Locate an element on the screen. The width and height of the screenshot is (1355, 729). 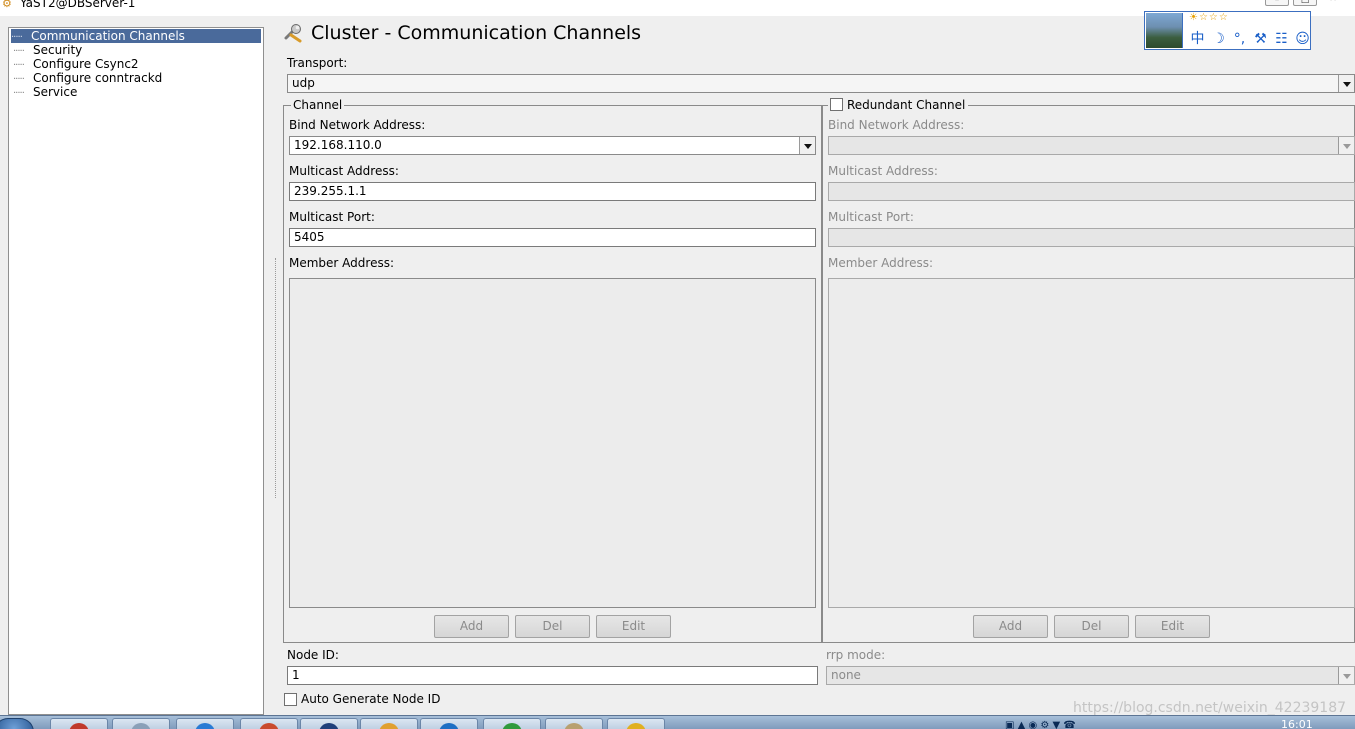
transport-value: udp is located at coordinates (303, 83).